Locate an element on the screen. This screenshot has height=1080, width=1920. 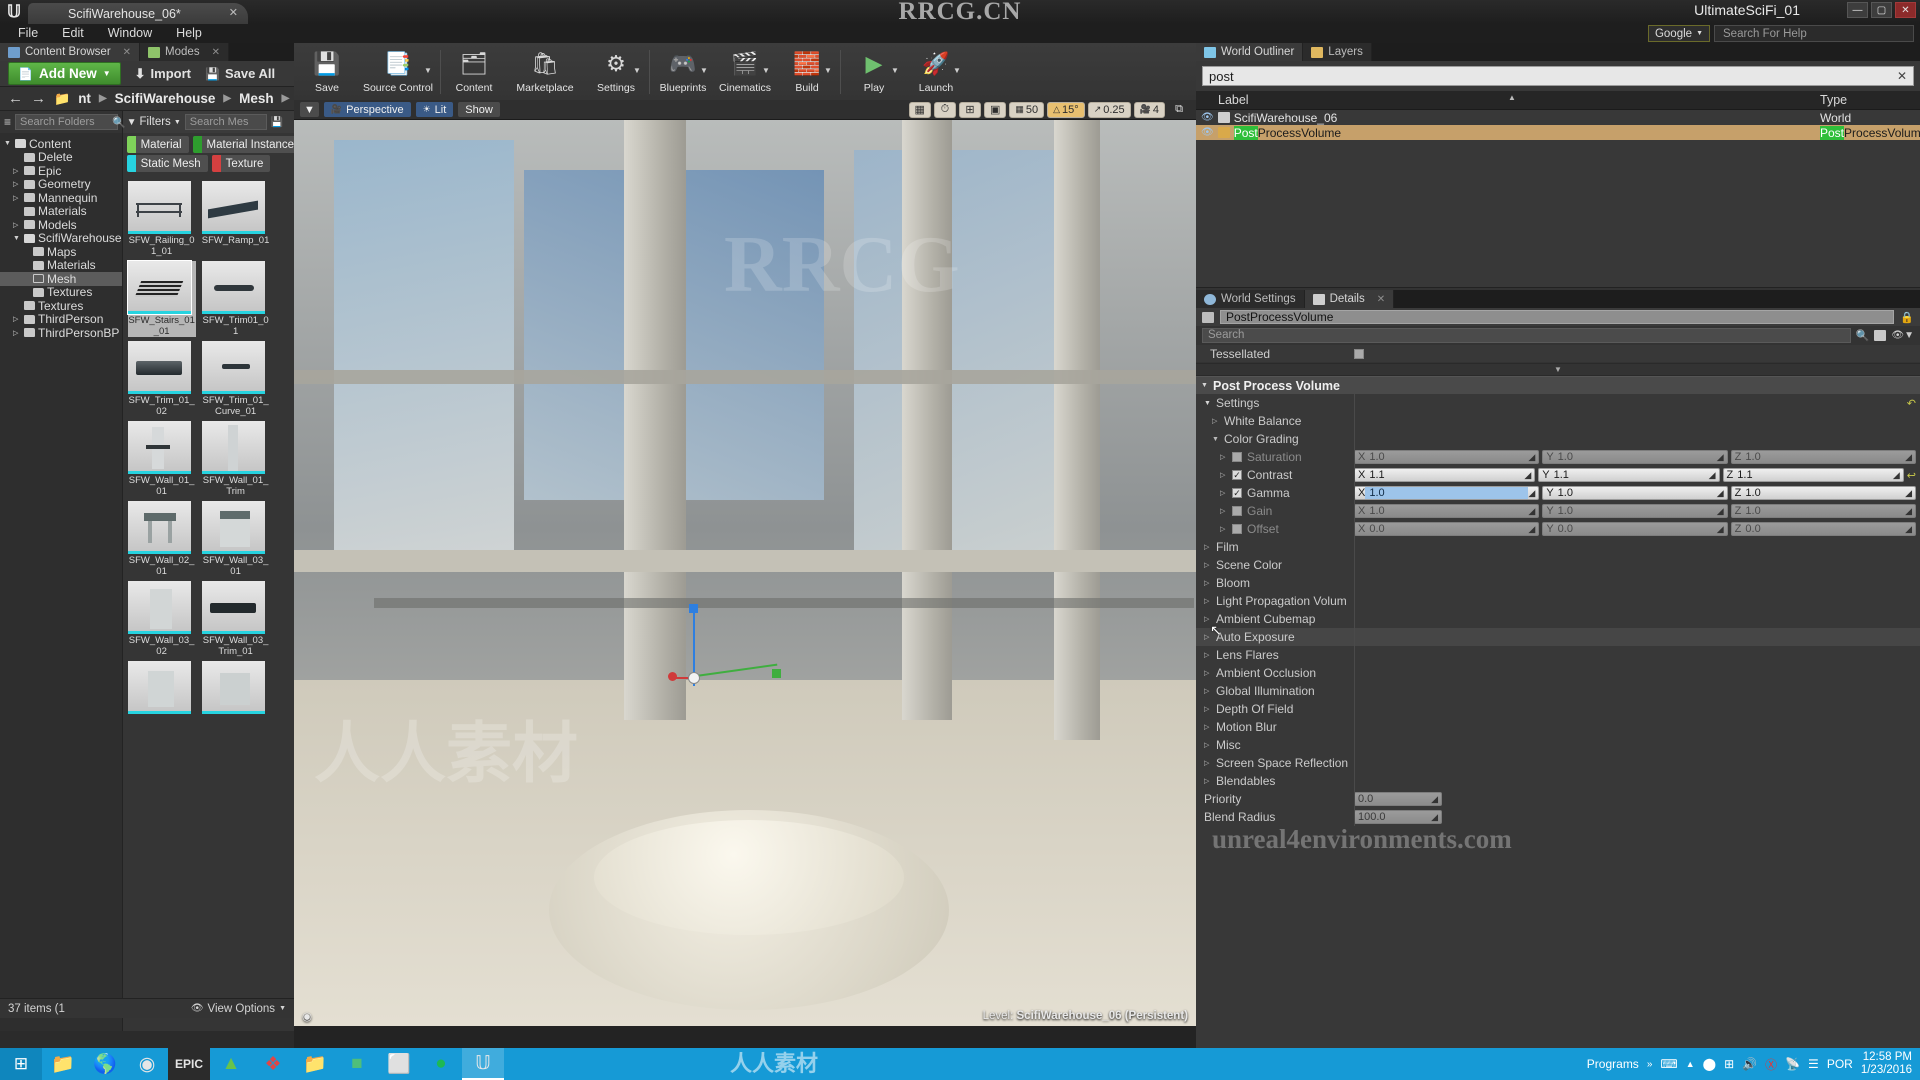
view-options-button: 👁 View Options ▼ is located at coordinates (238, 1009).